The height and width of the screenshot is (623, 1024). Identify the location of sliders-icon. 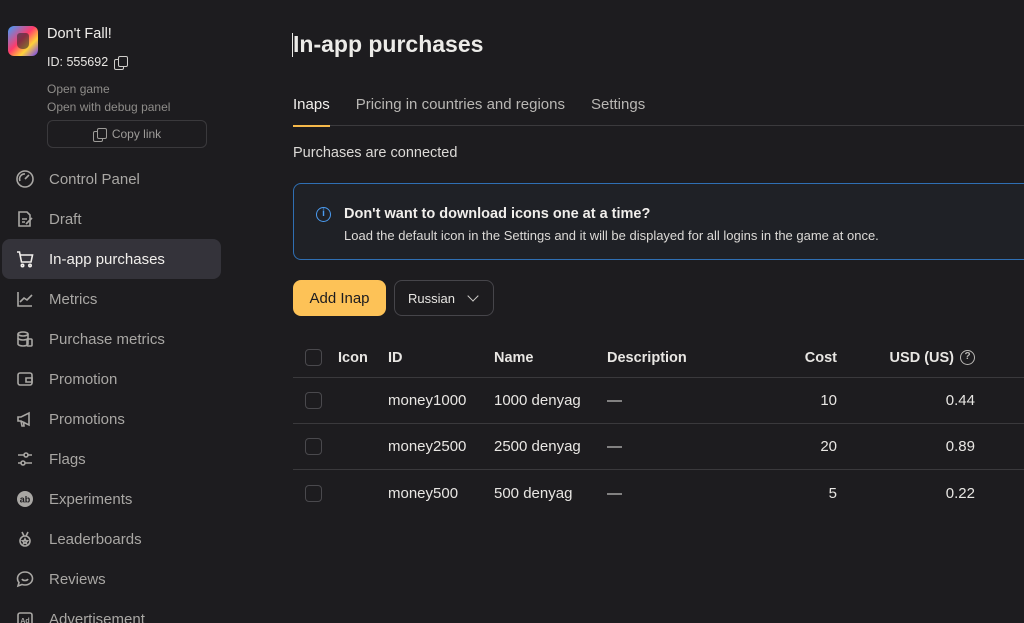
(25, 459).